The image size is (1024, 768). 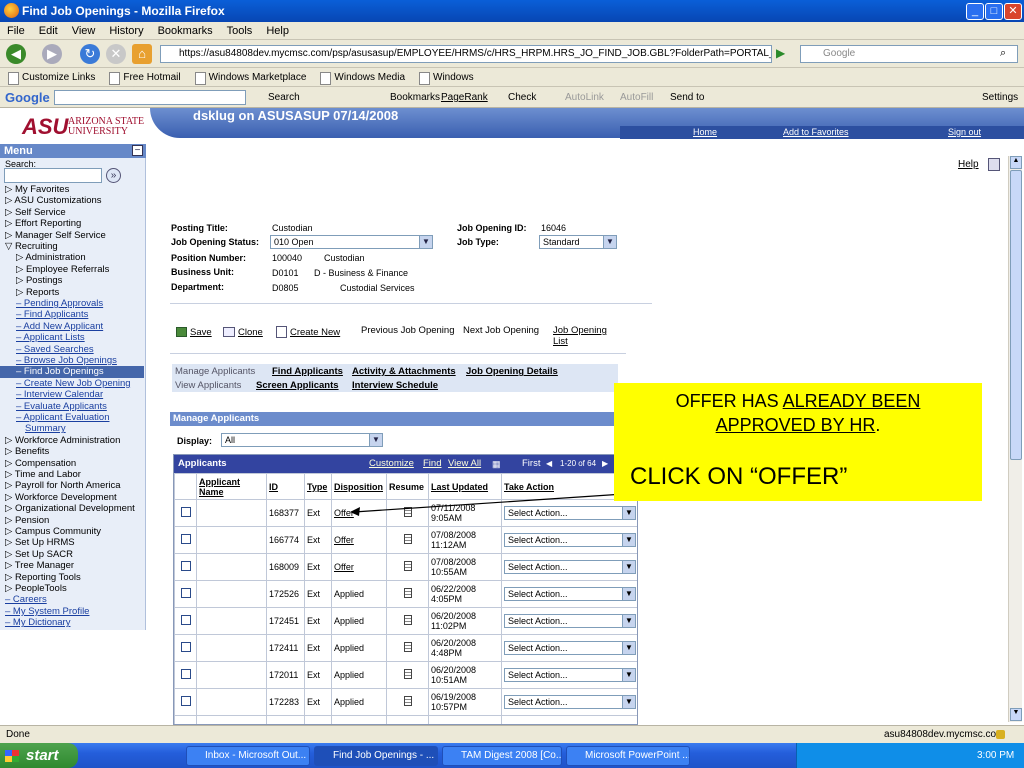 What do you see at coordinates (975, 11) in the screenshot?
I see `minimize-button: _` at bounding box center [975, 11].